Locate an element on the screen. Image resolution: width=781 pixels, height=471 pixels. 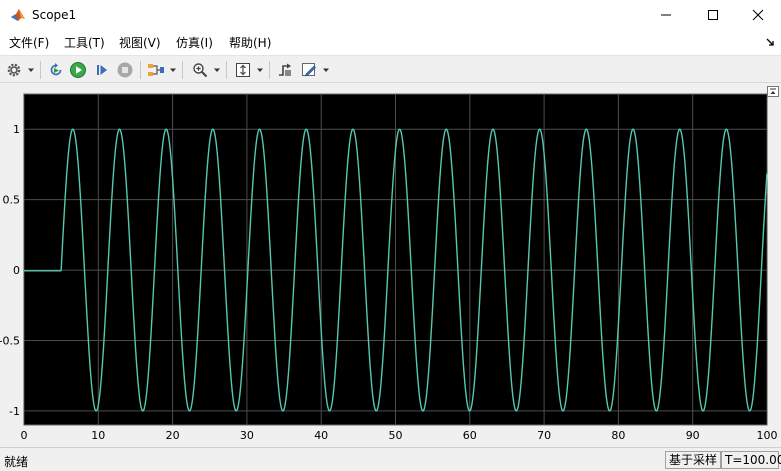
triggers-icon is located at coordinates (285, 69).